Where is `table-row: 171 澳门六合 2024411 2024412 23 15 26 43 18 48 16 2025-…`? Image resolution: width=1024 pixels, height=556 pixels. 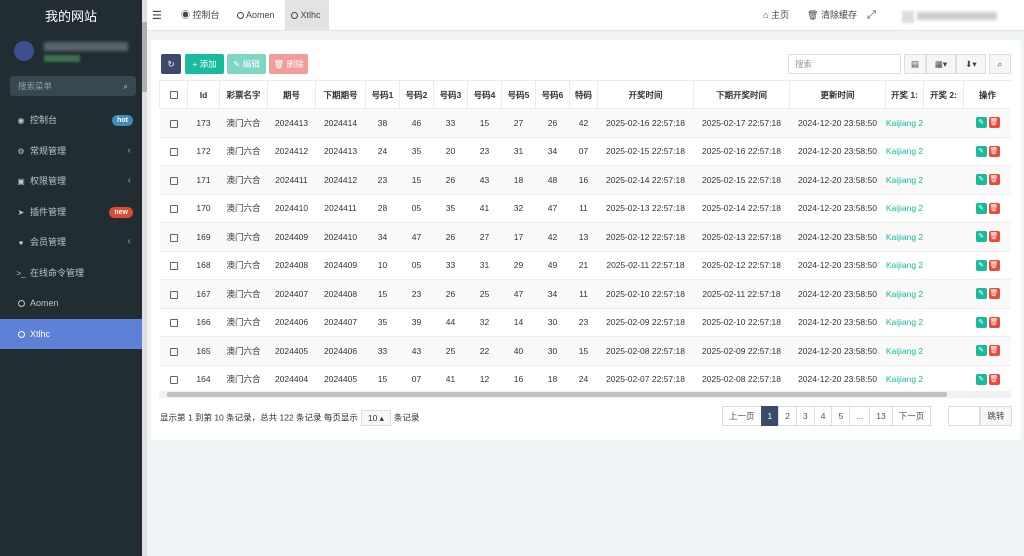 table-row: 171 澳门六合 2024411 2024412 23 15 26 43 18 48 16 2025-… is located at coordinates (585, 180).